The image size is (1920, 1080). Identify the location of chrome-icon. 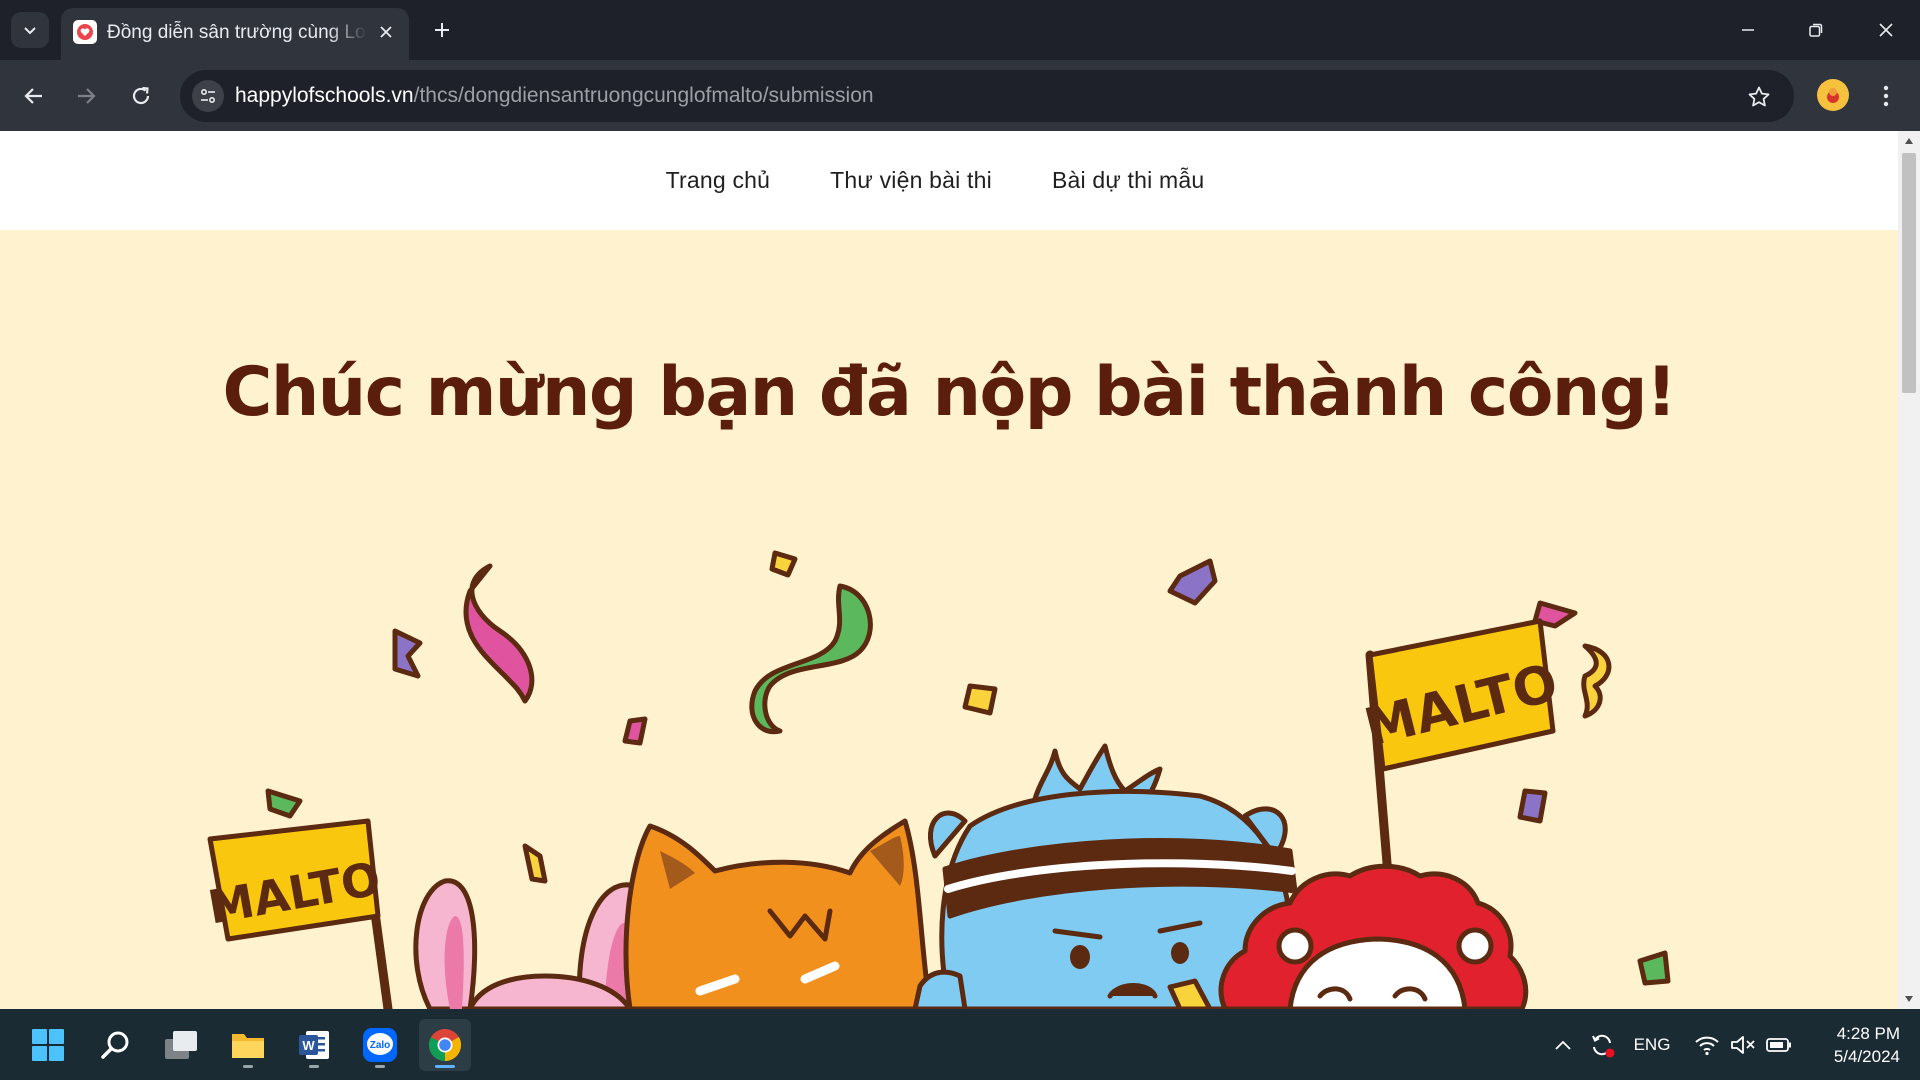
(445, 1045).